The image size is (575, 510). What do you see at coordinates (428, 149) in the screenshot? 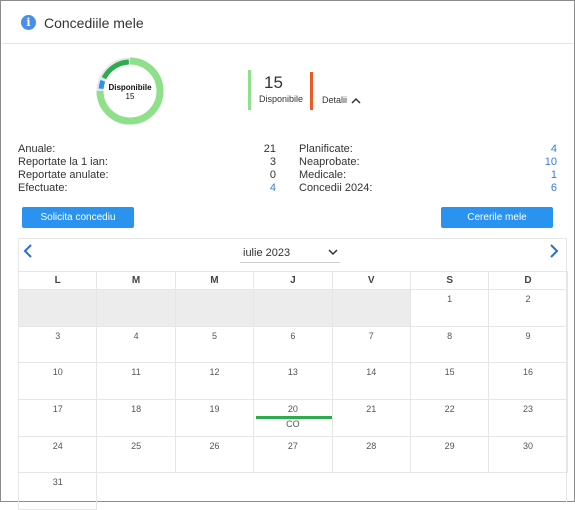
I see `stat-row-planned: Planificate: 4` at bounding box center [428, 149].